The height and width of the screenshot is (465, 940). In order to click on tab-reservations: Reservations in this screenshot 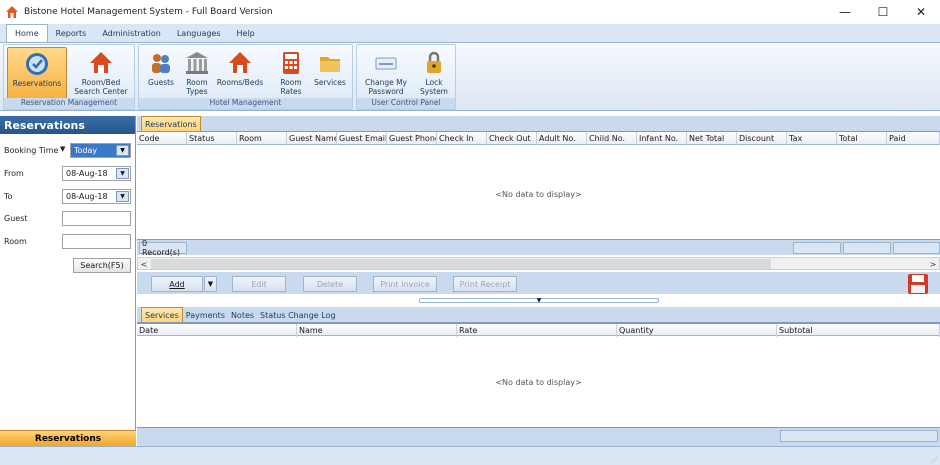, I will do `click(171, 123)`.